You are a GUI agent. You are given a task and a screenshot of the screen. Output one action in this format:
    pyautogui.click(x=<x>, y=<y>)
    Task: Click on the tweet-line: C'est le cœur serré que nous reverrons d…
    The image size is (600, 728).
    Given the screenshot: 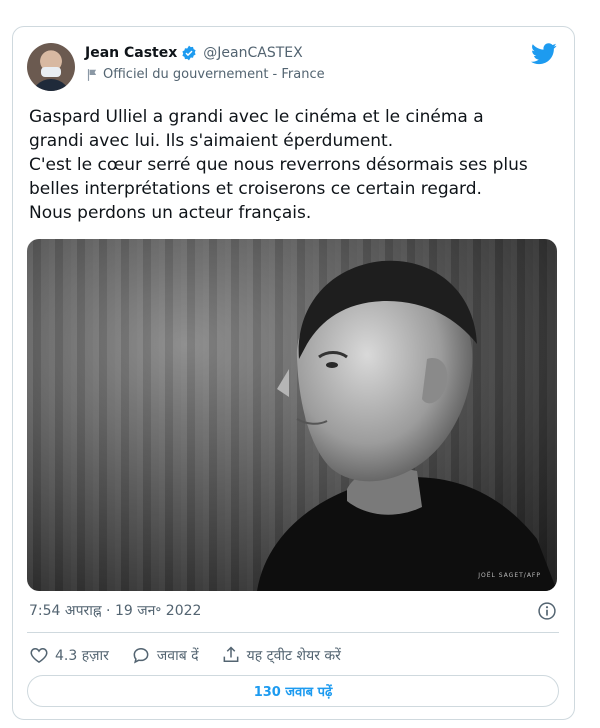 What is the action you would take?
    pyautogui.click(x=278, y=165)
    